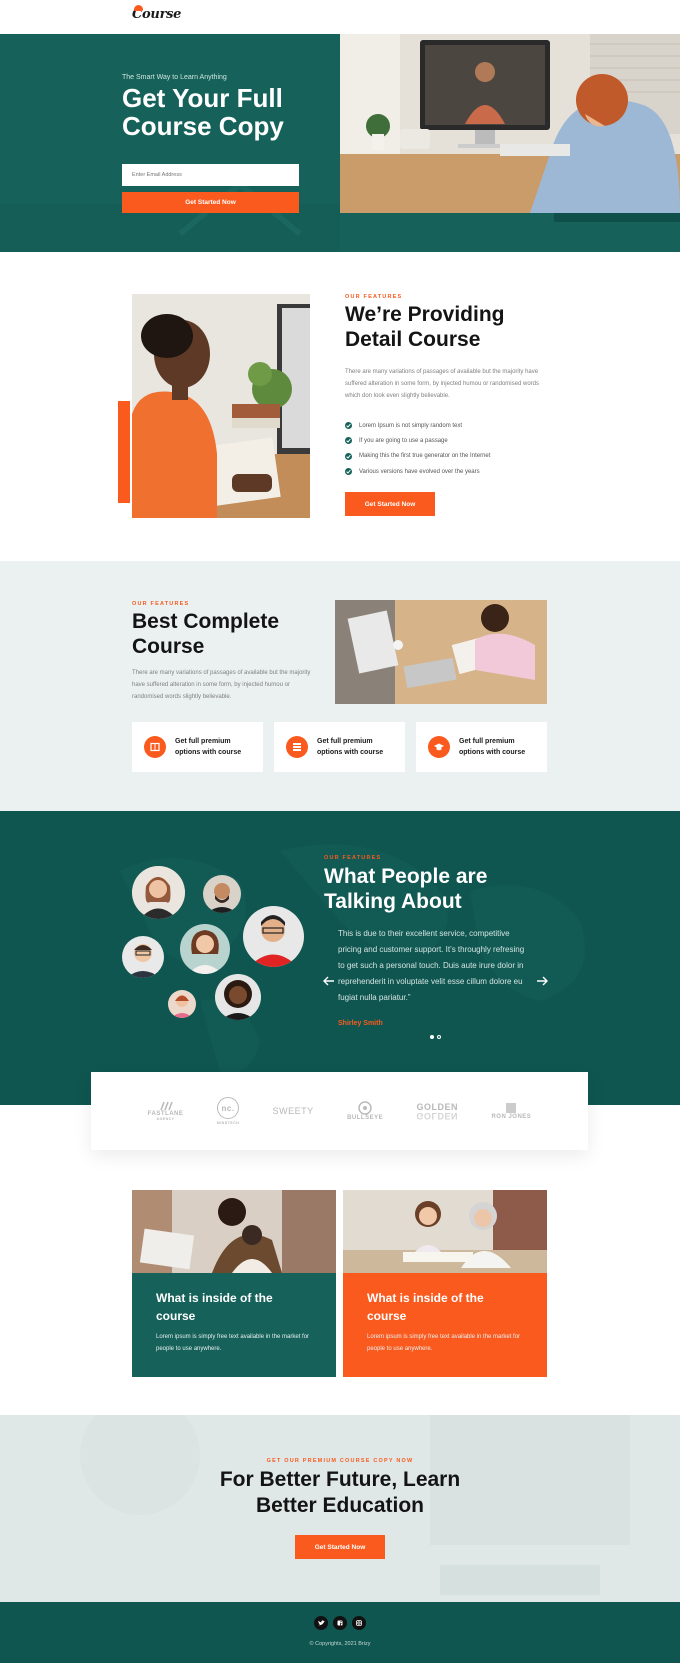 This screenshot has width=680, height=1663. Describe the element at coordinates (425, 327) in the screenshot. I see `features-title: We’re Providing Detail Course` at that location.